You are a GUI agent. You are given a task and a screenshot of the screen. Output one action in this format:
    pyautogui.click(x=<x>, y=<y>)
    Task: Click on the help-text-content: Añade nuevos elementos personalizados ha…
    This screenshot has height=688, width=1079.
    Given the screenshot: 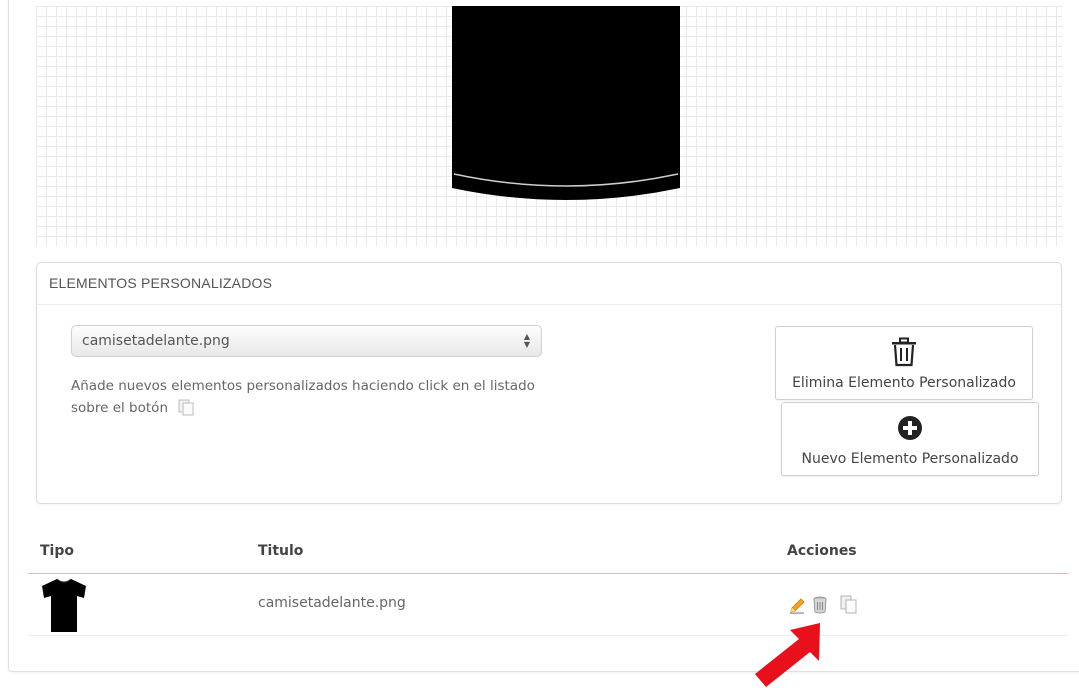 What is the action you would take?
    pyautogui.click(x=303, y=397)
    